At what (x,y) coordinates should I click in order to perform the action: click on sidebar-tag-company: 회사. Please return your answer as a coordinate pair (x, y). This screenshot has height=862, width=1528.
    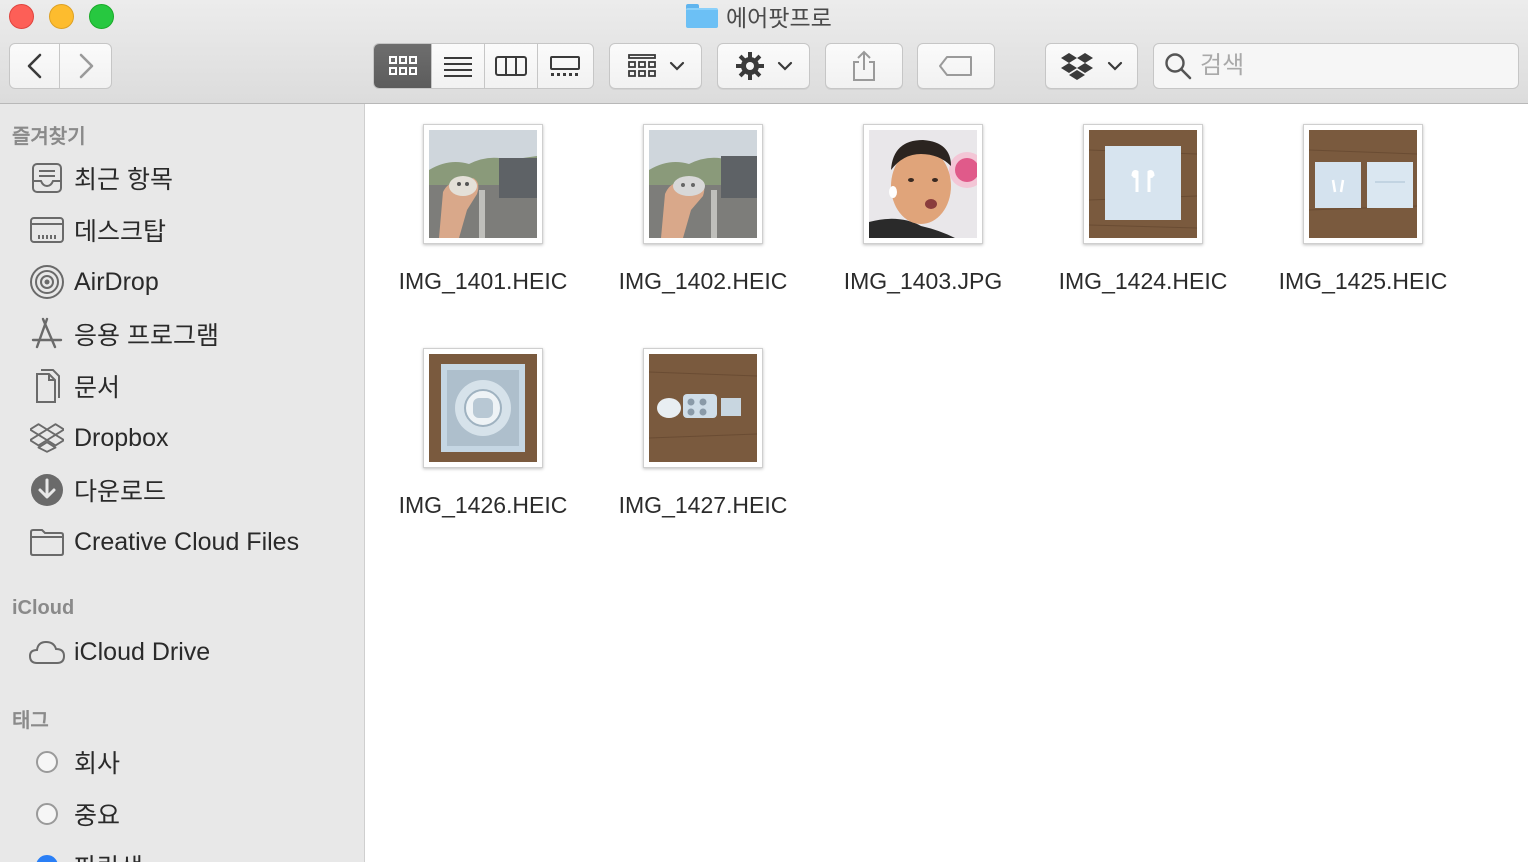
    Looking at the image, I should click on (74, 762).